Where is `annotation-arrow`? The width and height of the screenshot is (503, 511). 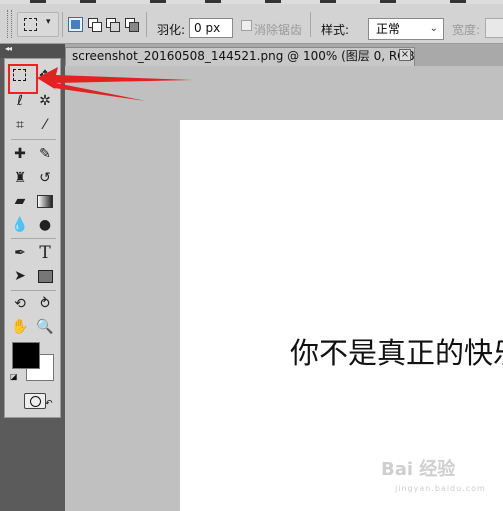 annotation-arrow is located at coordinates (115, 84).